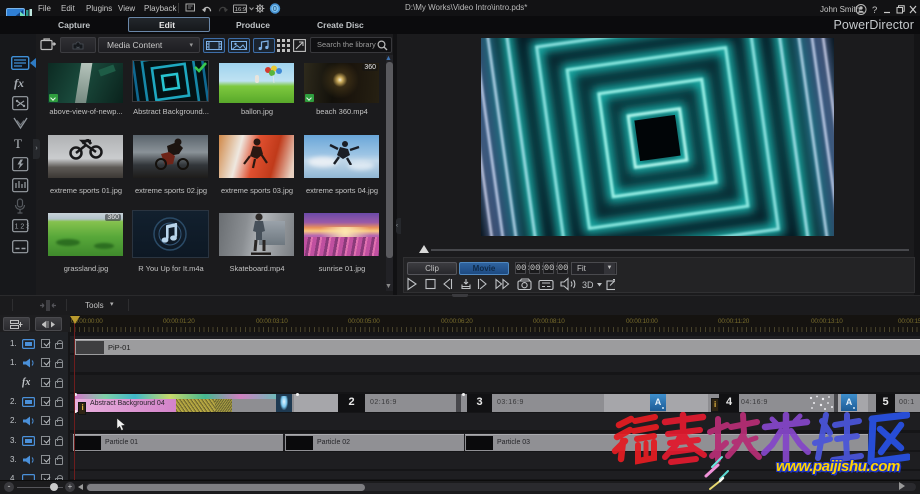 The width and height of the screenshot is (920, 494). Describe the element at coordinates (240, 10) in the screenshot. I see `svg-text: 16:9` at that location.